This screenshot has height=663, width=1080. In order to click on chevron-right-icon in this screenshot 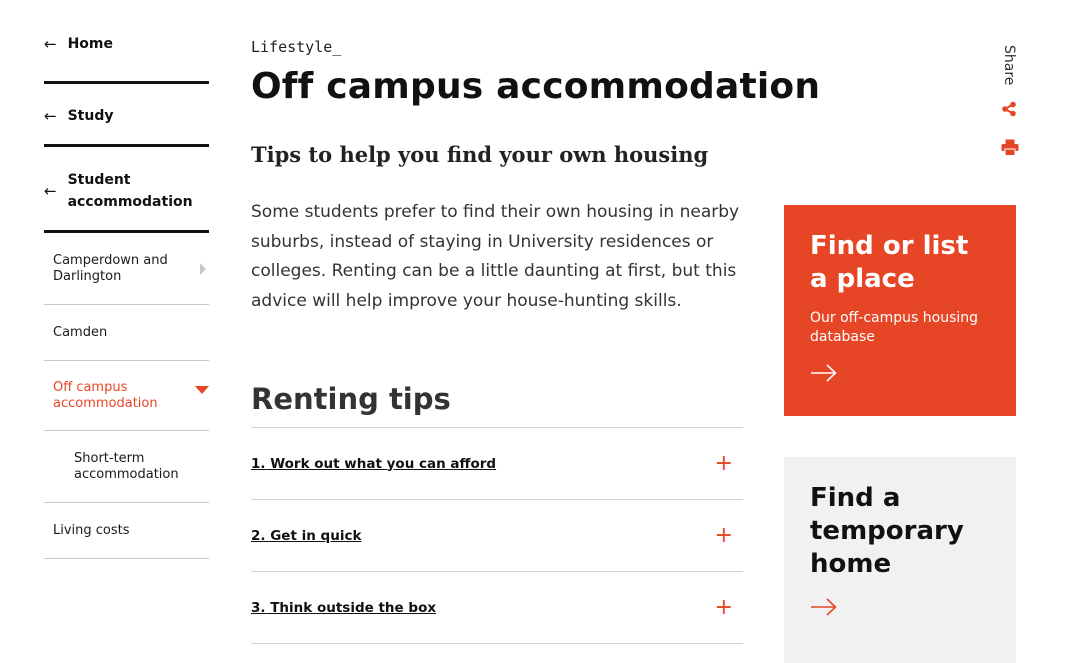, I will do `click(203, 268)`.